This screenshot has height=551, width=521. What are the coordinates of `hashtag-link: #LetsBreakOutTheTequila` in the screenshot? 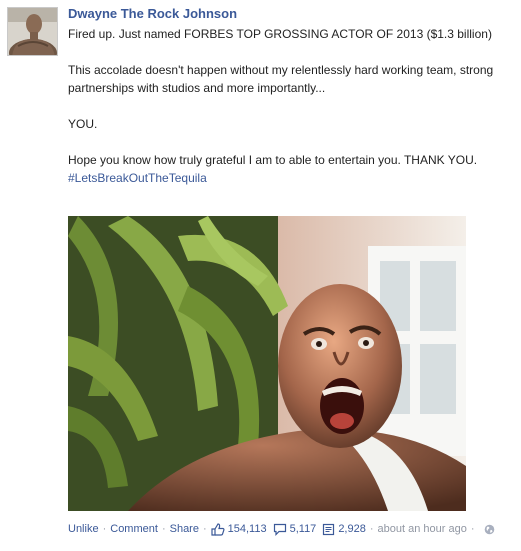 It's located at (137, 178).